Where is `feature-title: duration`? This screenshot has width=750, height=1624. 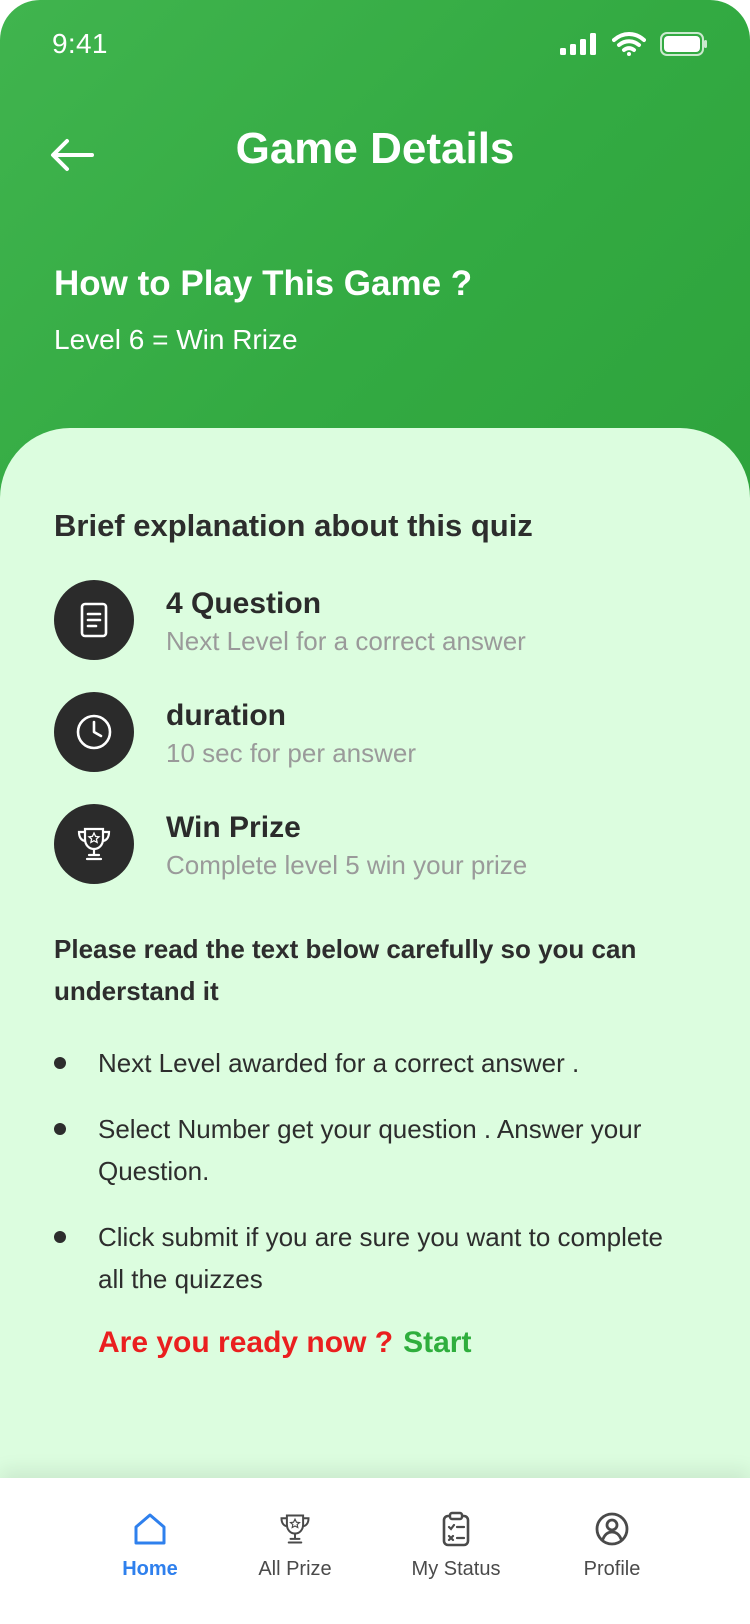
feature-title: duration is located at coordinates (226, 715).